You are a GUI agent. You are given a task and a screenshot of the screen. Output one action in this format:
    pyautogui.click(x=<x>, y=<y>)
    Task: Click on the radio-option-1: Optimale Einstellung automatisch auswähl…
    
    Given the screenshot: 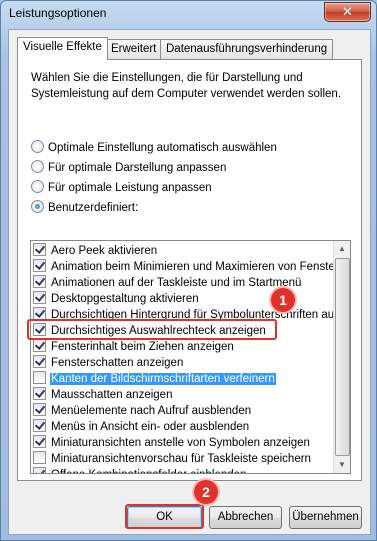 What is the action you would take?
    pyautogui.click(x=154, y=148)
    